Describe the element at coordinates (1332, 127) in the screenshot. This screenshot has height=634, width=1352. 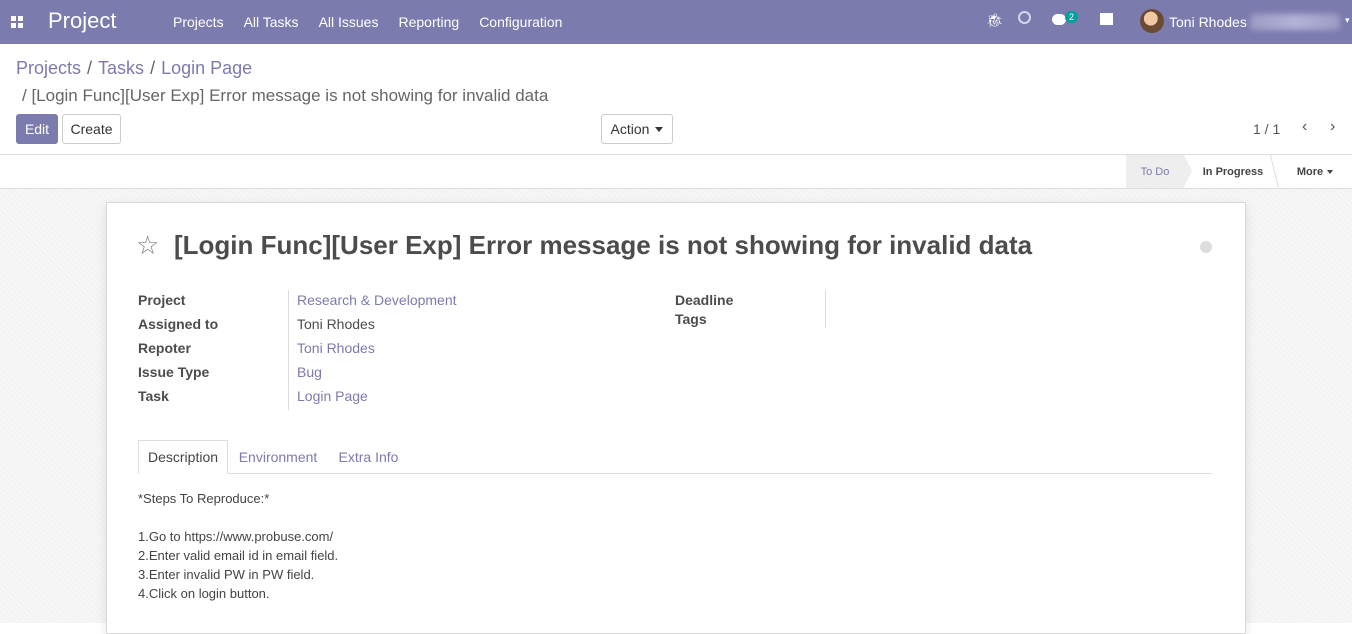
I see `pager-next-icon: ›` at that location.